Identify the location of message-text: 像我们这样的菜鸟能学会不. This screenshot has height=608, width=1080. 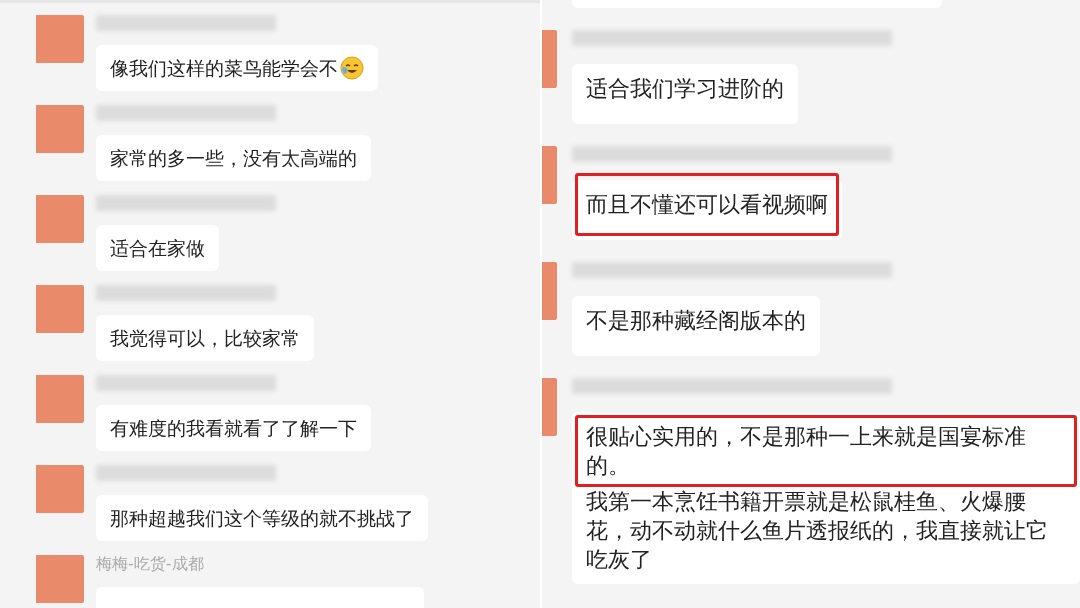
(224, 68).